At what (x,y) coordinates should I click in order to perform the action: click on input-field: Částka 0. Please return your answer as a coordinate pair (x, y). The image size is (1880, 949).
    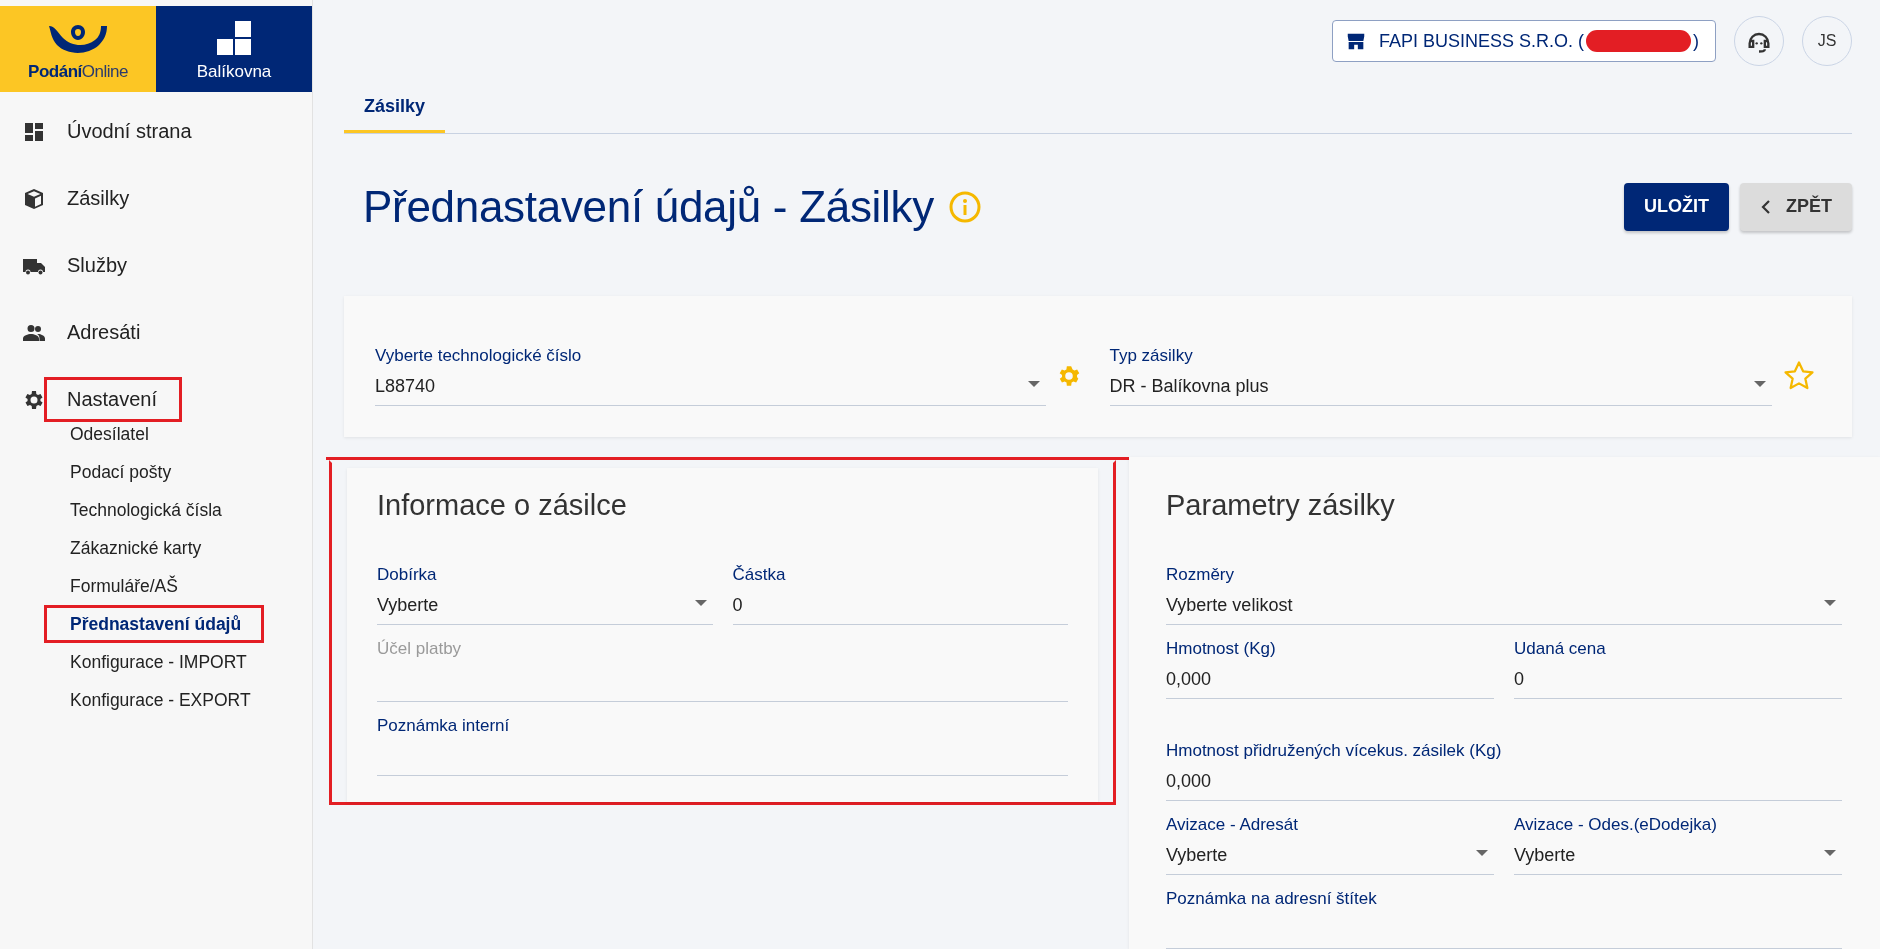
    Looking at the image, I should click on (900, 595).